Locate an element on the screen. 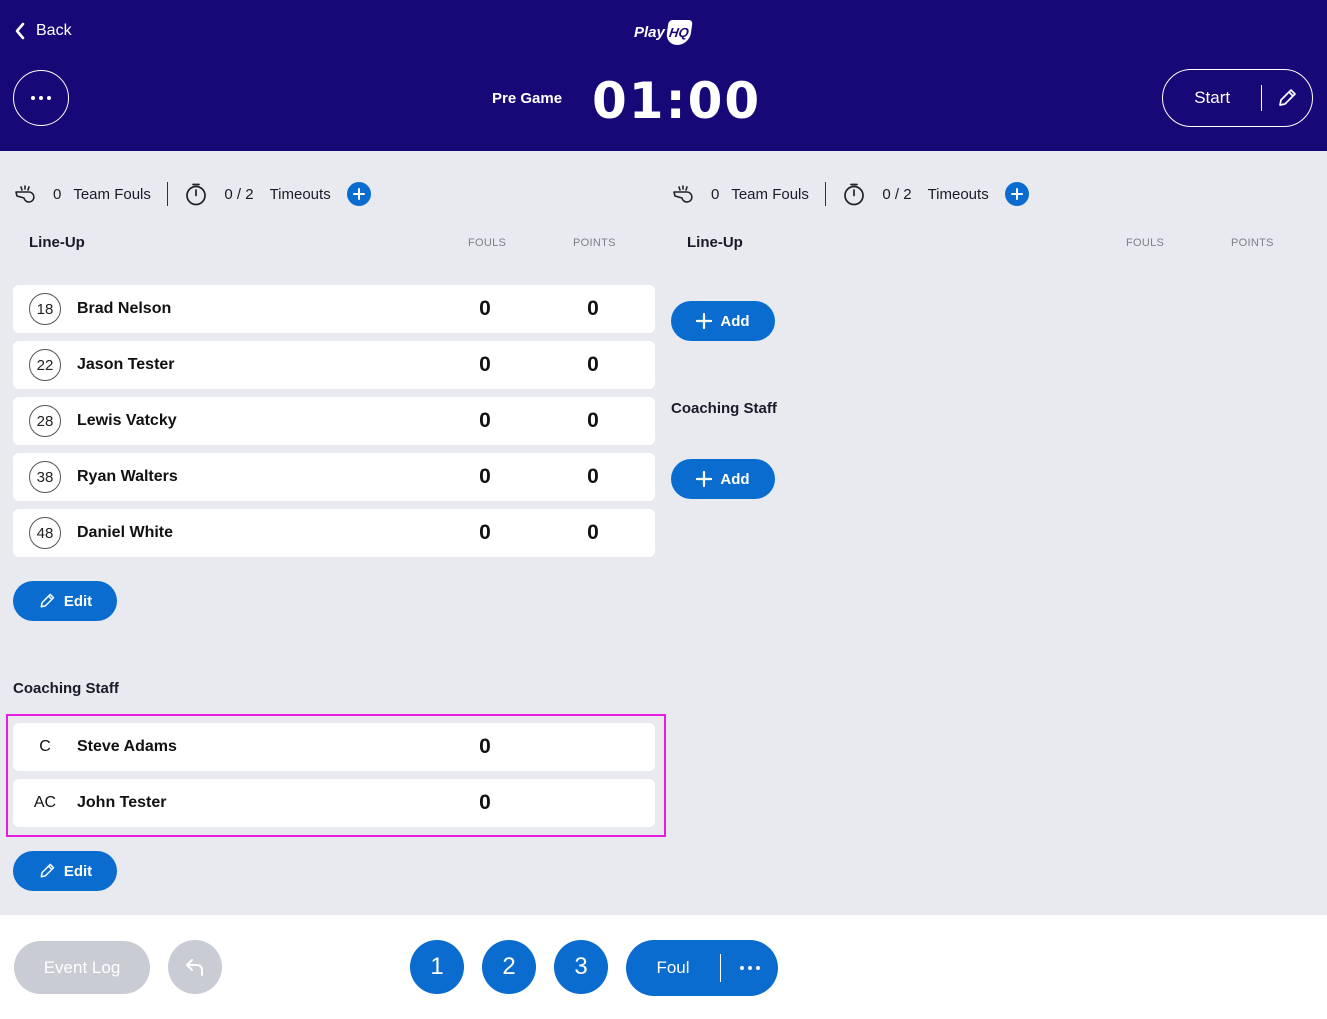  player-name: Lewis Vatcky is located at coordinates (127, 420).